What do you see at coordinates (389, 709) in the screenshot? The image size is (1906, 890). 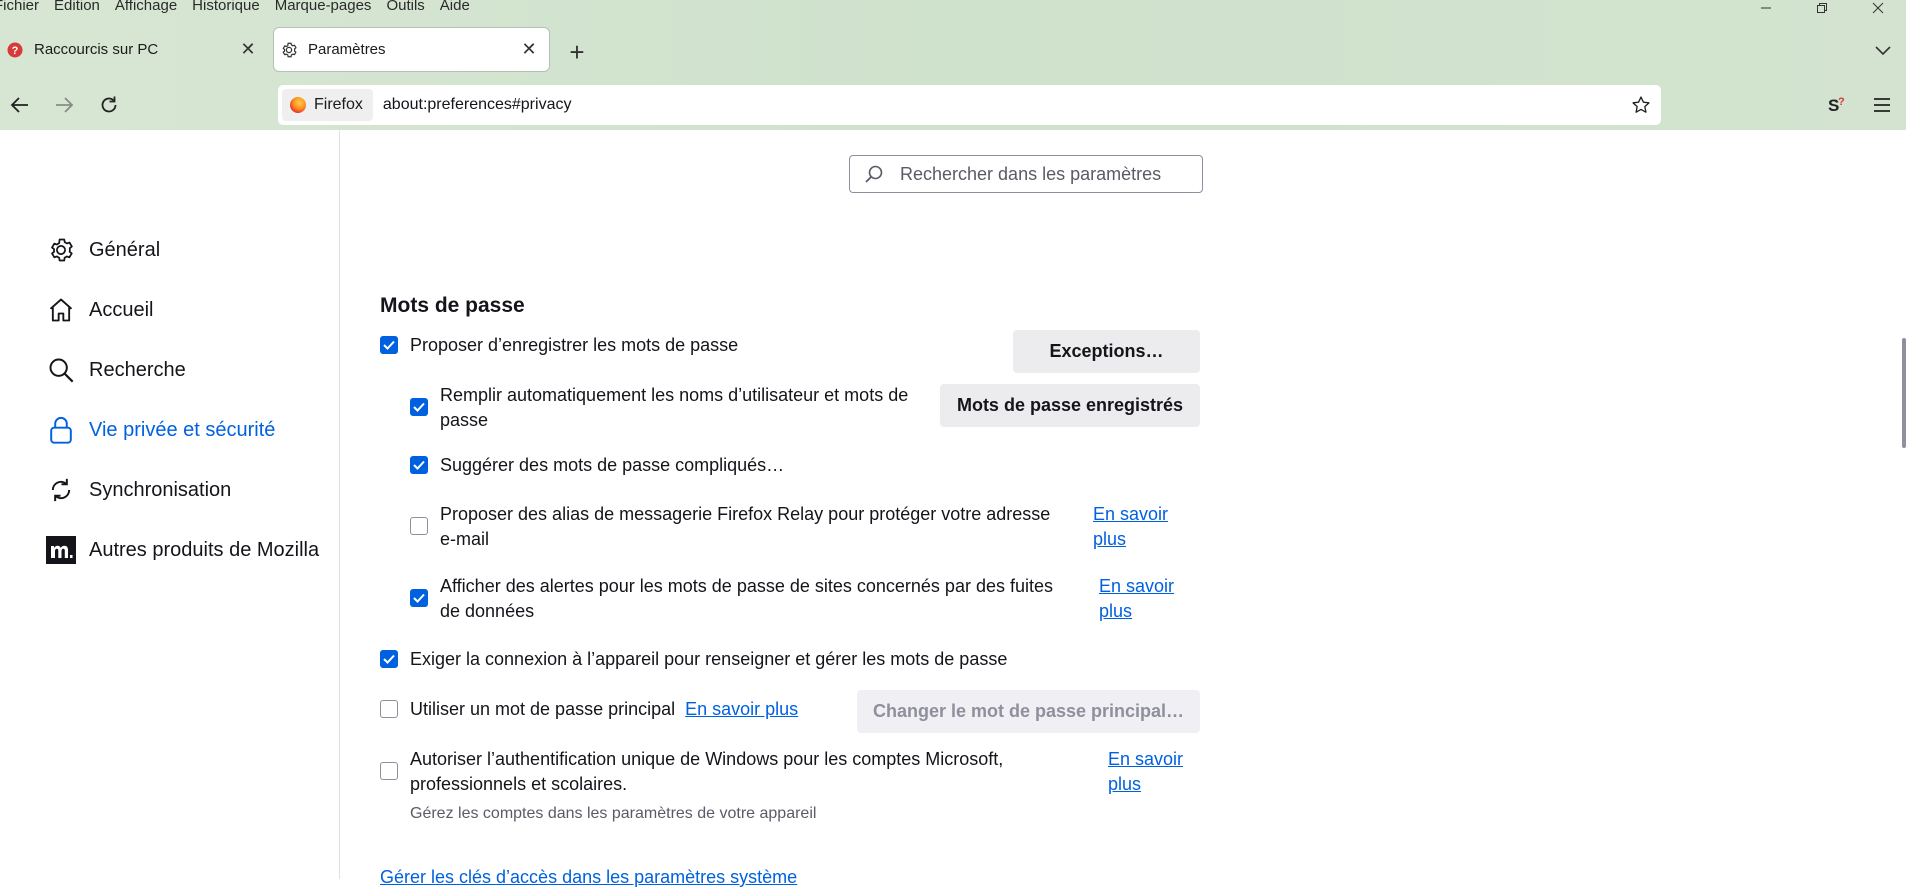 I see `primary-password-checkbox` at bounding box center [389, 709].